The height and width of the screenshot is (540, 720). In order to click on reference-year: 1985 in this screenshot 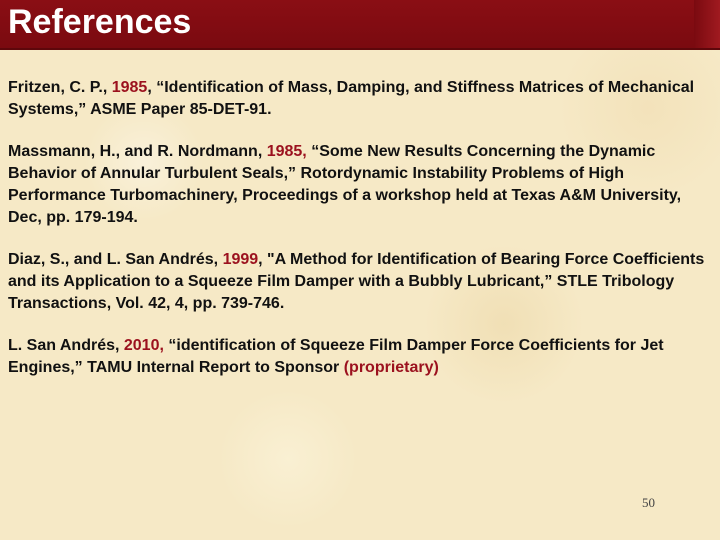, I will do `click(129, 87)`.